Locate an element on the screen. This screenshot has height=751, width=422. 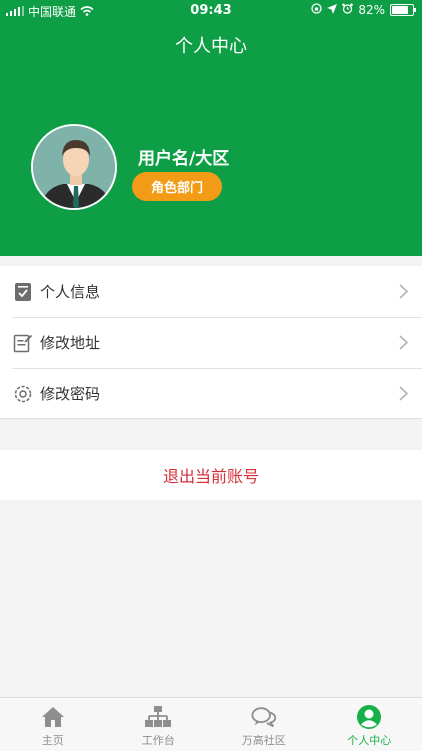
status-bar: 中国联通 09:43 82% is located at coordinates (211, 11).